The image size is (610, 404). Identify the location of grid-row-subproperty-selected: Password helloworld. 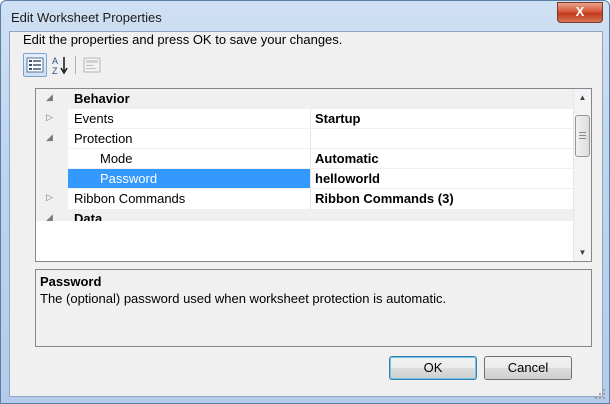
(304, 179).